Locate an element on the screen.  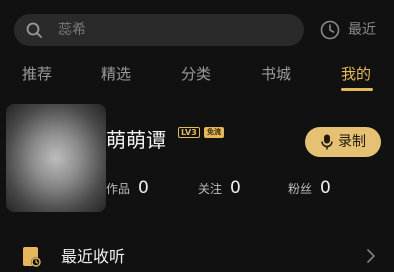
stat-works: 作品 0 is located at coordinates (127, 188).